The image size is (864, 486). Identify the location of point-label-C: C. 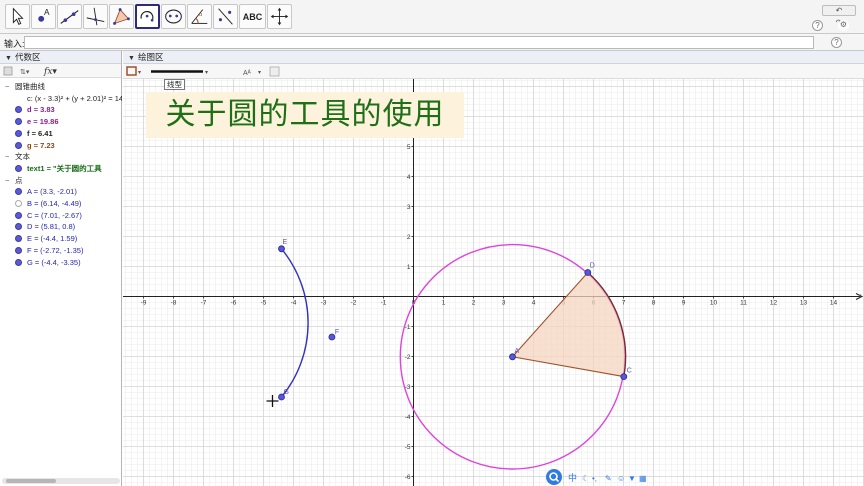
(629, 371).